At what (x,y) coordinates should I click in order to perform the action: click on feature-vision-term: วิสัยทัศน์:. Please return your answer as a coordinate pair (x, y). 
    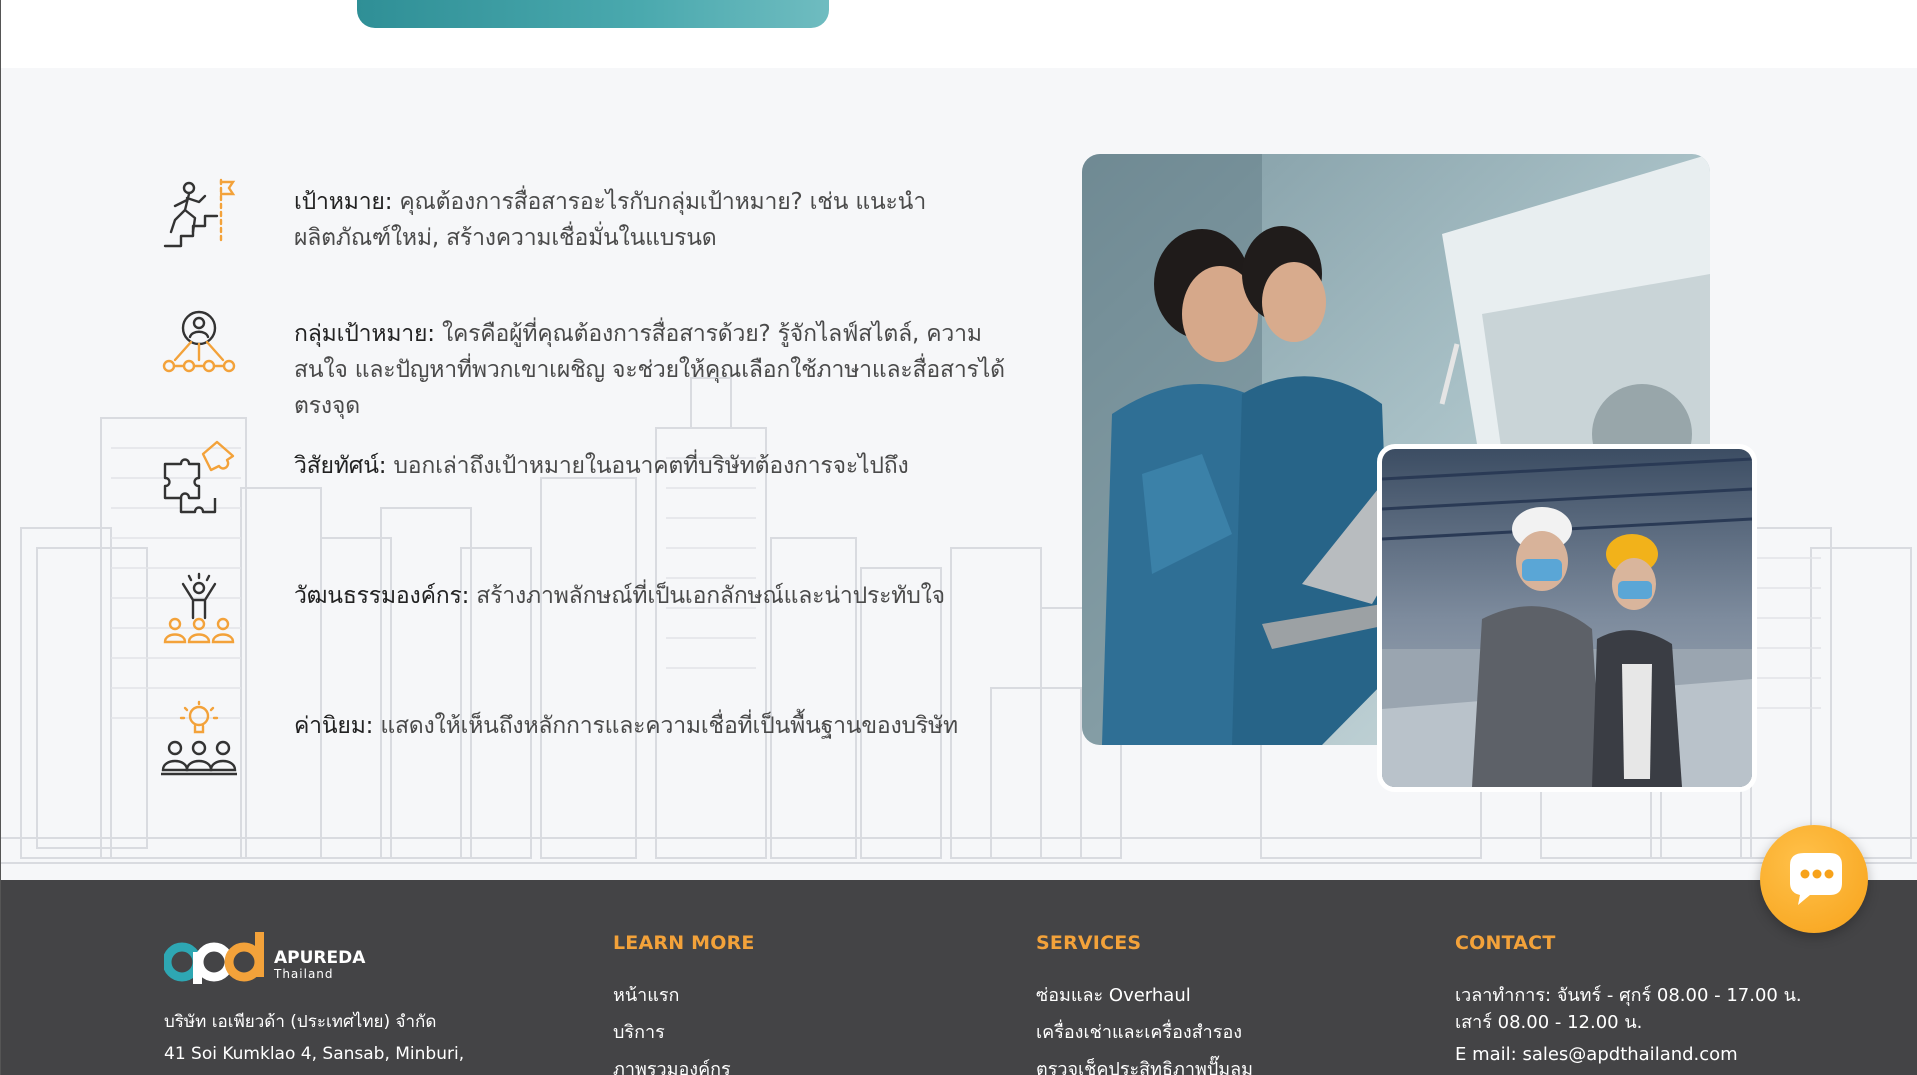
    Looking at the image, I should click on (340, 466).